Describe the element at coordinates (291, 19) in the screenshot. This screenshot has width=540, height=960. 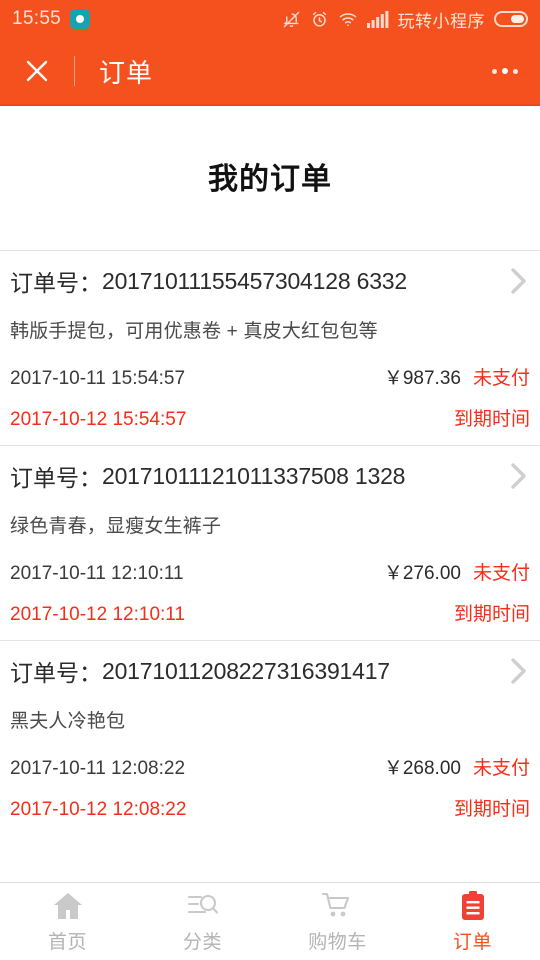
I see `bell-muted-icon` at that location.